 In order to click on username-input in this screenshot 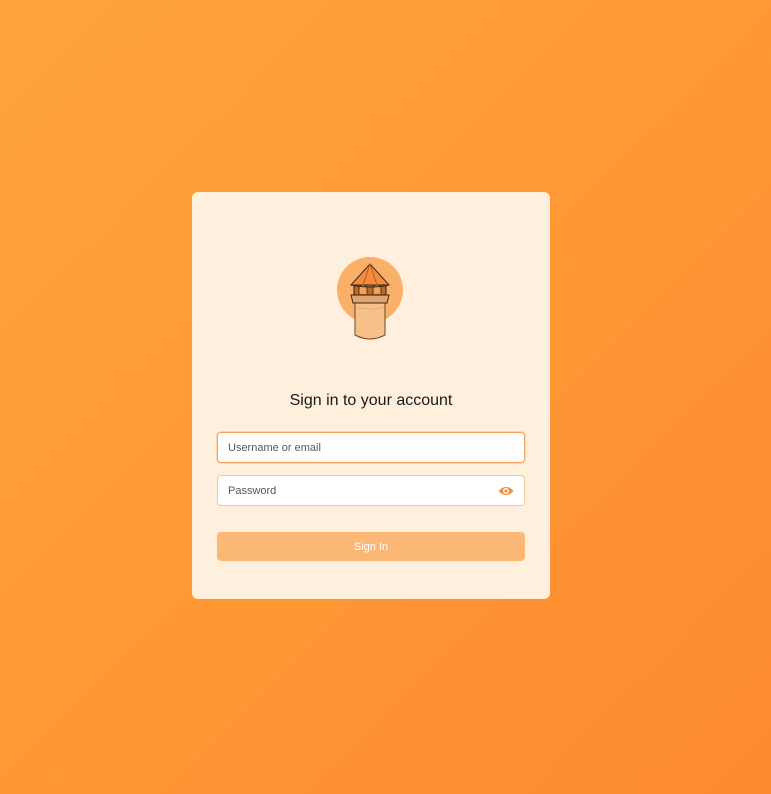, I will do `click(371, 447)`.